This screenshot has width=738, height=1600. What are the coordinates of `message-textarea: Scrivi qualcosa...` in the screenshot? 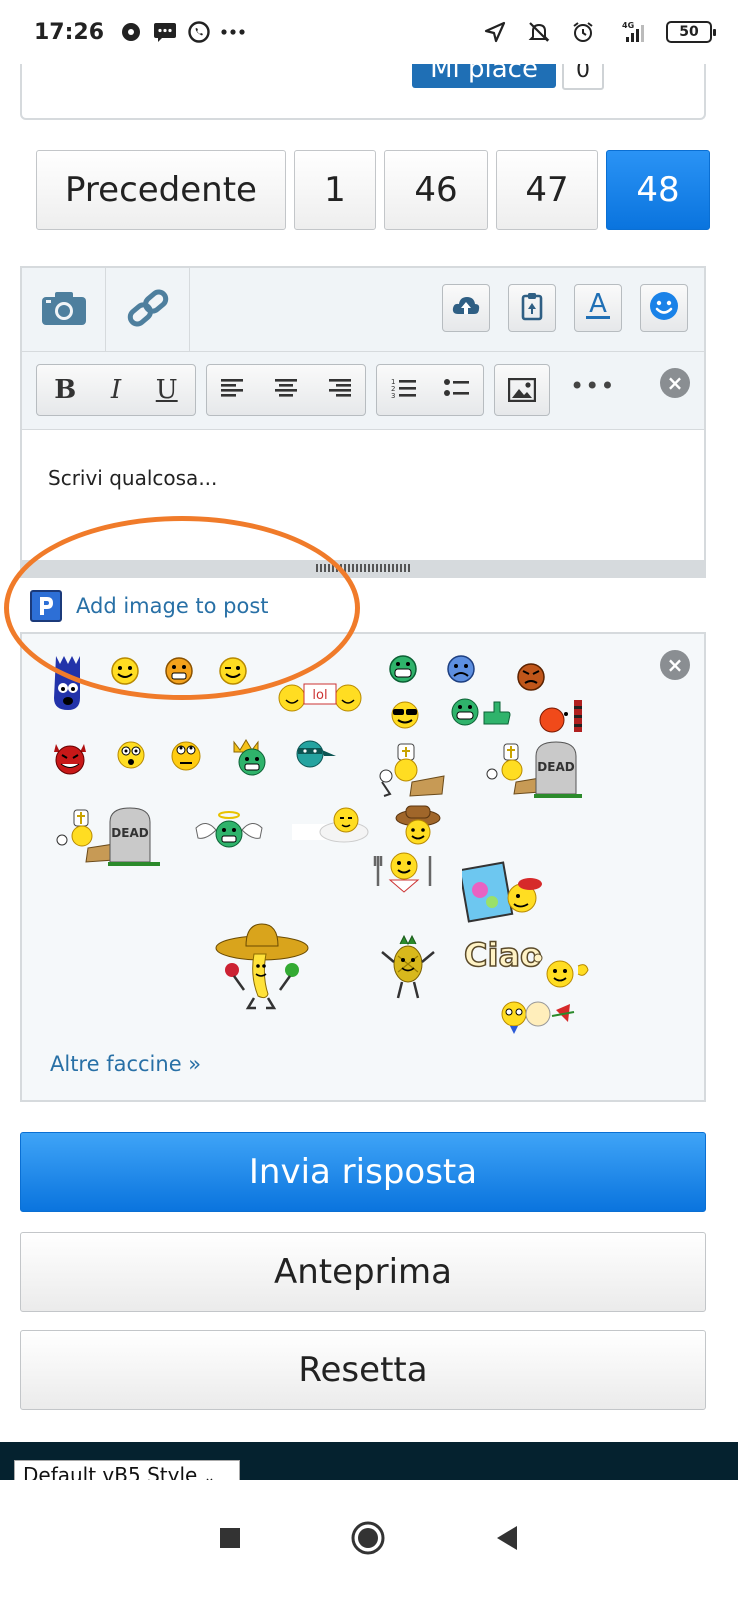 It's located at (363, 495).